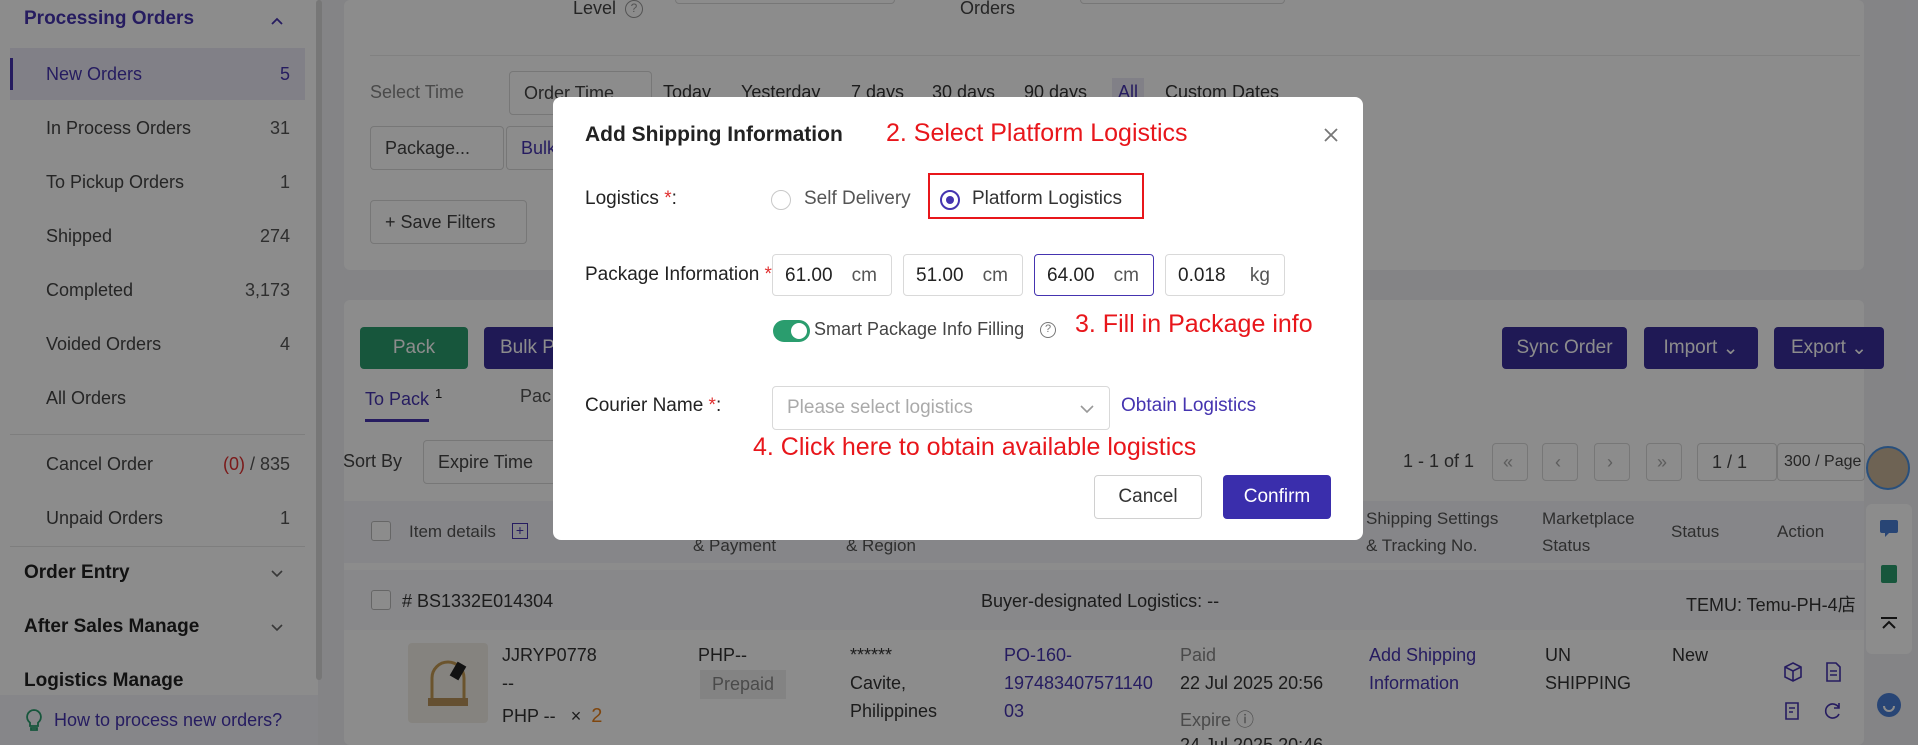 This screenshot has height=745, width=1918. Describe the element at coordinates (919, 329) in the screenshot. I see `smart-fill-label: Smart Package Info Filling` at that location.